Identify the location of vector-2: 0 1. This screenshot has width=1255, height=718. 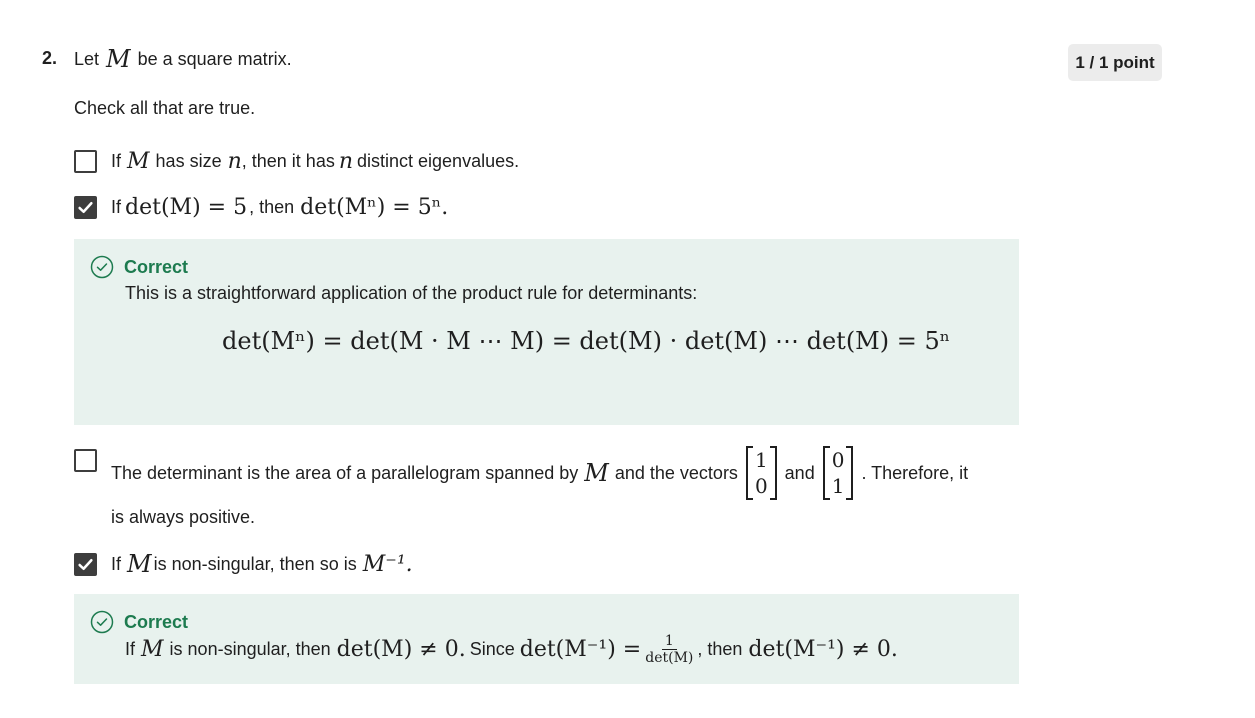
(838, 473).